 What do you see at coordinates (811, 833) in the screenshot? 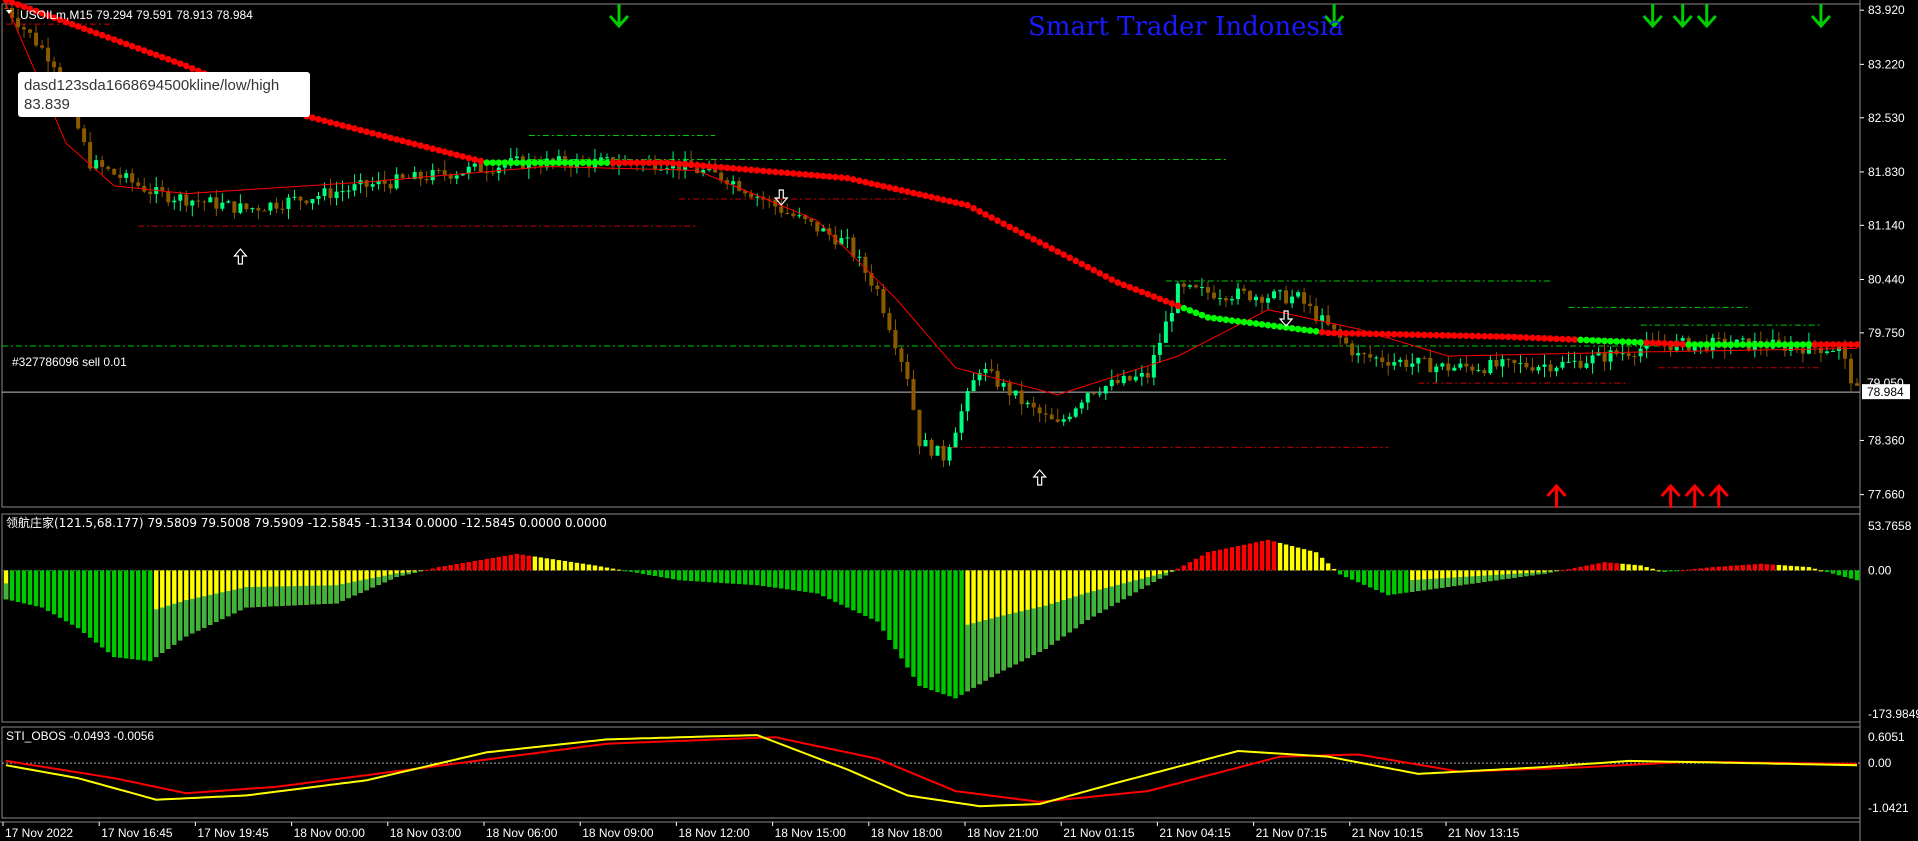
I see `time-tick-label: 18 Nov 15:00` at bounding box center [811, 833].